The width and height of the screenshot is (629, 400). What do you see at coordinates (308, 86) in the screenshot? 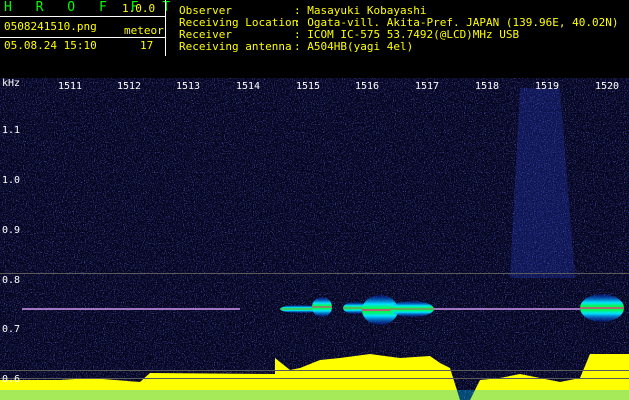
I see `time-tick-label: 1515` at bounding box center [308, 86].